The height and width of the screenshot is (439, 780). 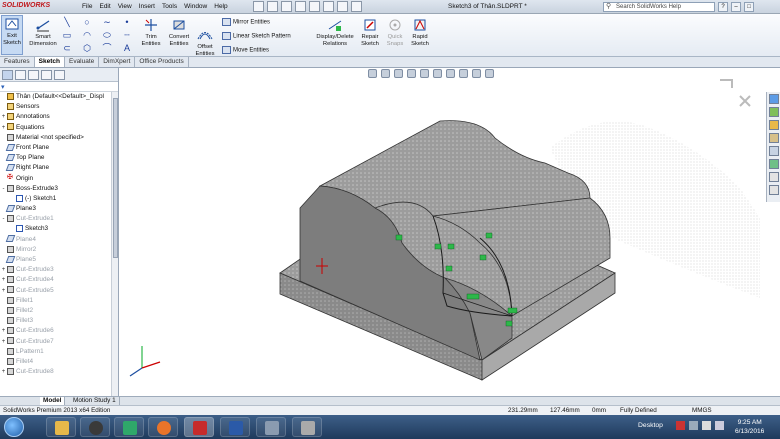 What do you see at coordinates (59, 128) in the screenshot?
I see `tree-item: + Equations` at bounding box center [59, 128].